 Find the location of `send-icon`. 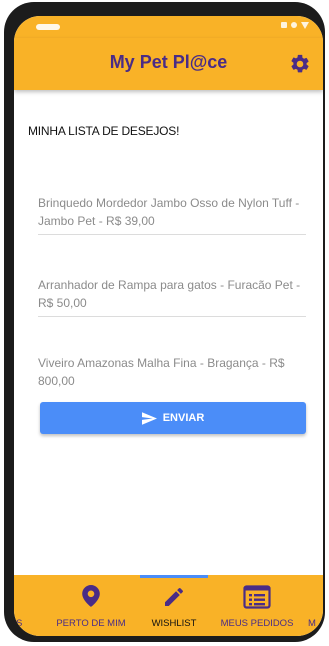

send-icon is located at coordinates (149, 418).